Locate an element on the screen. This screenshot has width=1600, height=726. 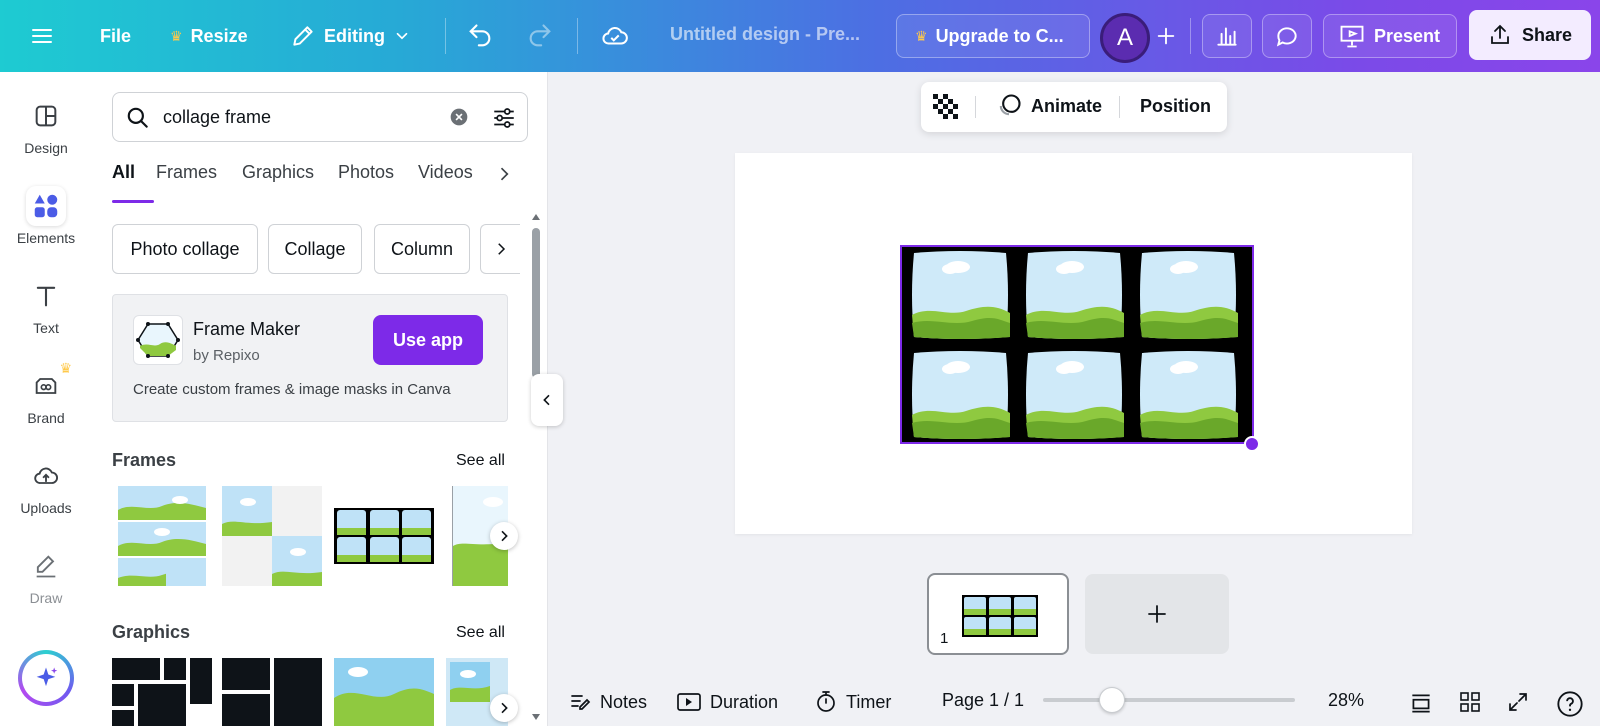
grid-view-button is located at coordinates (1470, 702).